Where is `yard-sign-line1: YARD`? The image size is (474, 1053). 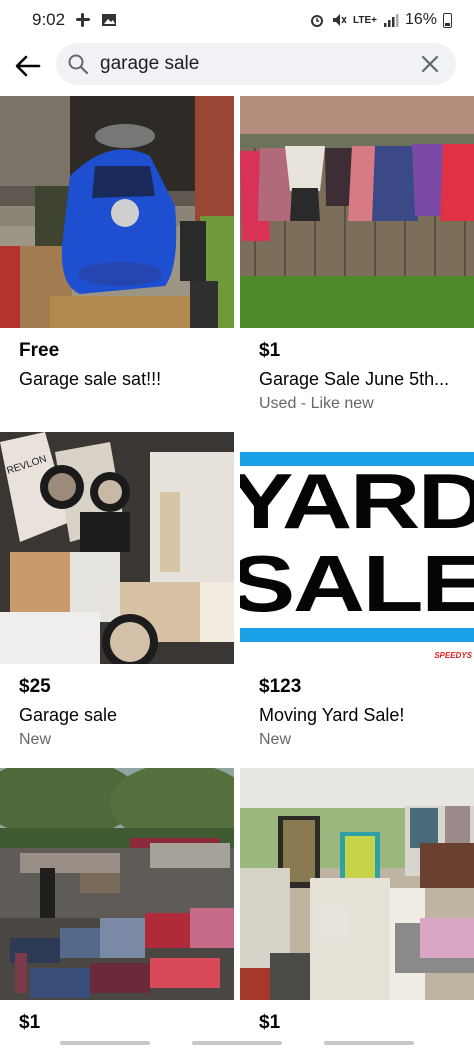
yard-sign-line1: YARD is located at coordinates (357, 501).